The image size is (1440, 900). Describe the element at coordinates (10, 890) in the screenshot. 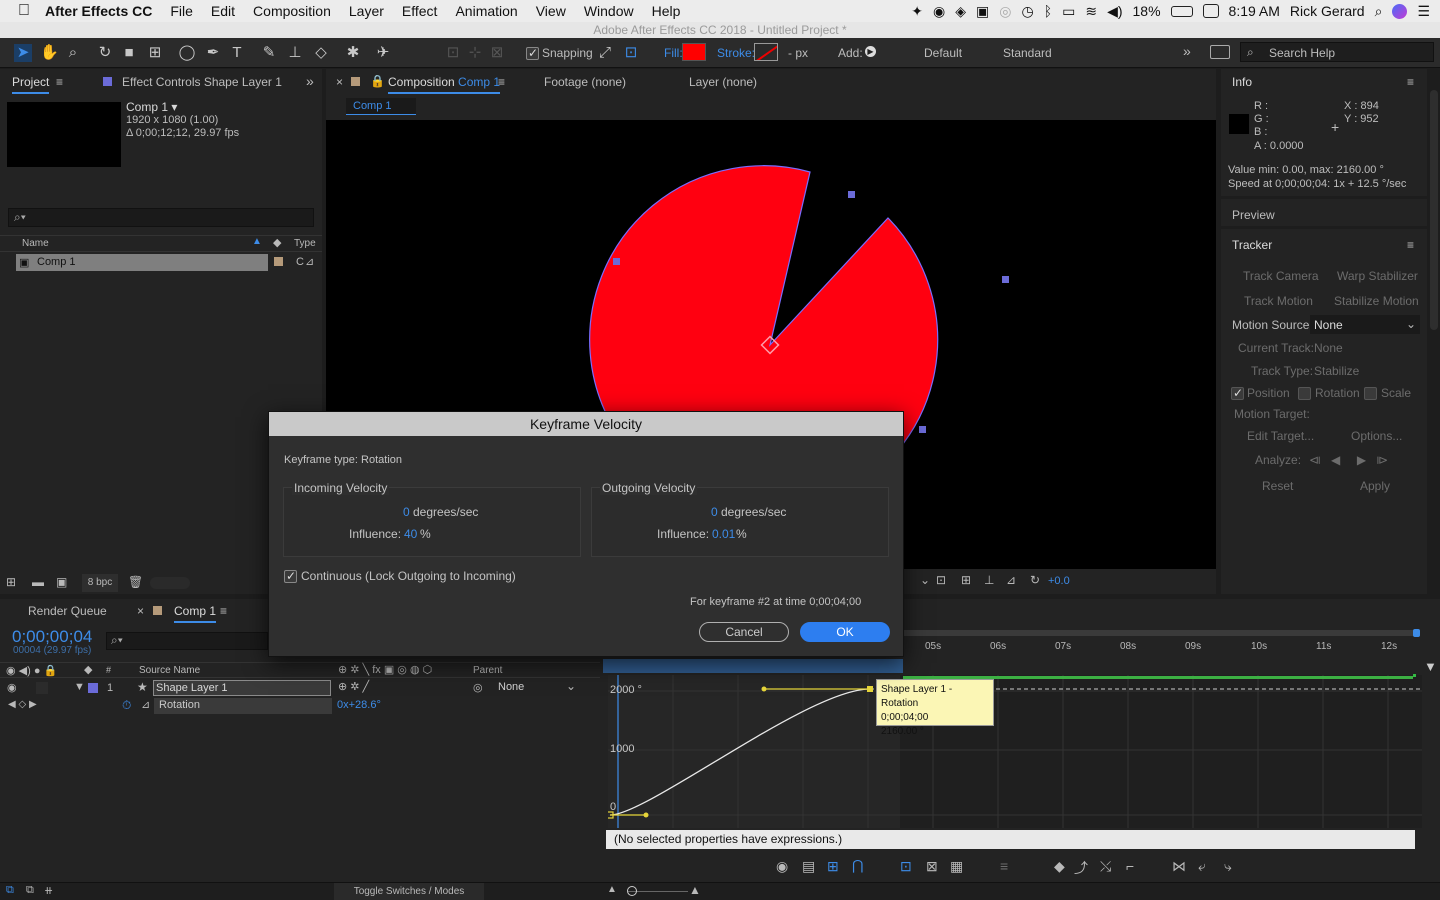

I see `layer-switches-toggle-icon: ⧉` at that location.